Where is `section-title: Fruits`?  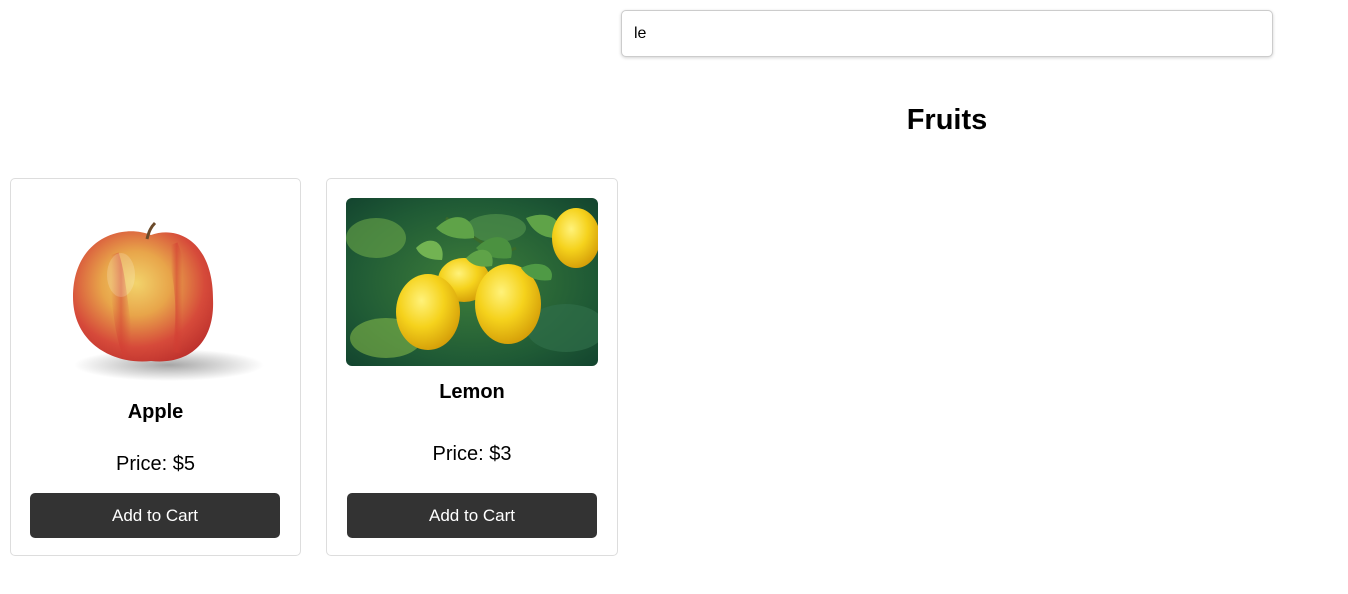
section-title: Fruits is located at coordinates (947, 120).